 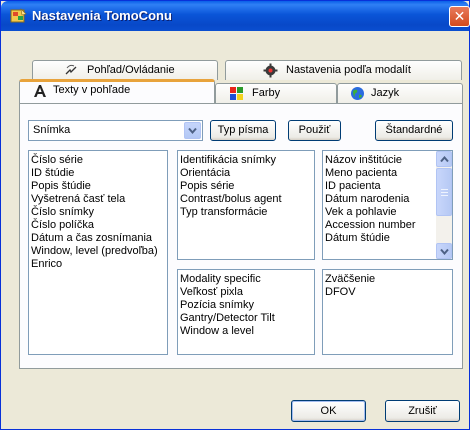 I want to click on vertical-scrollbar, so click(x=444, y=205).